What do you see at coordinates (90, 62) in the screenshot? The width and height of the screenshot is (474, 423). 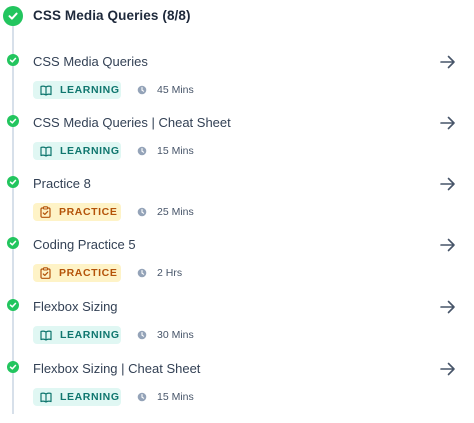 I see `item-title: CSS Media Queries` at bounding box center [90, 62].